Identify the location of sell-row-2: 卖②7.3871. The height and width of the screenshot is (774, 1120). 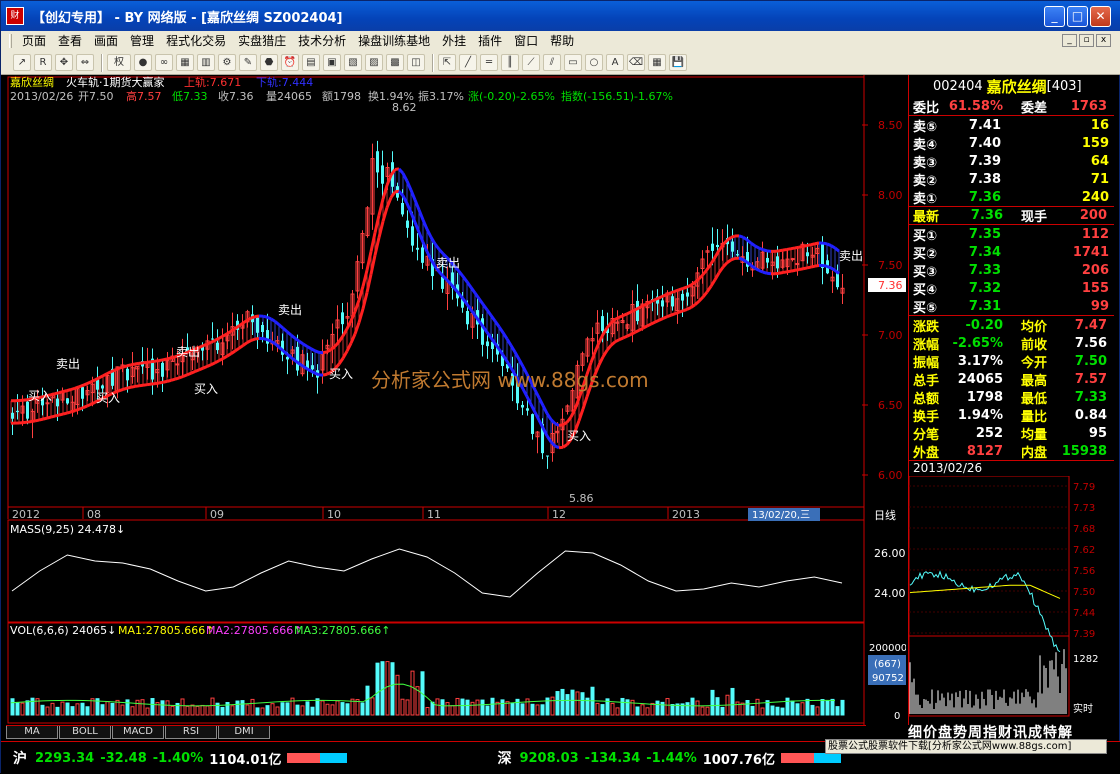
(1011, 179).